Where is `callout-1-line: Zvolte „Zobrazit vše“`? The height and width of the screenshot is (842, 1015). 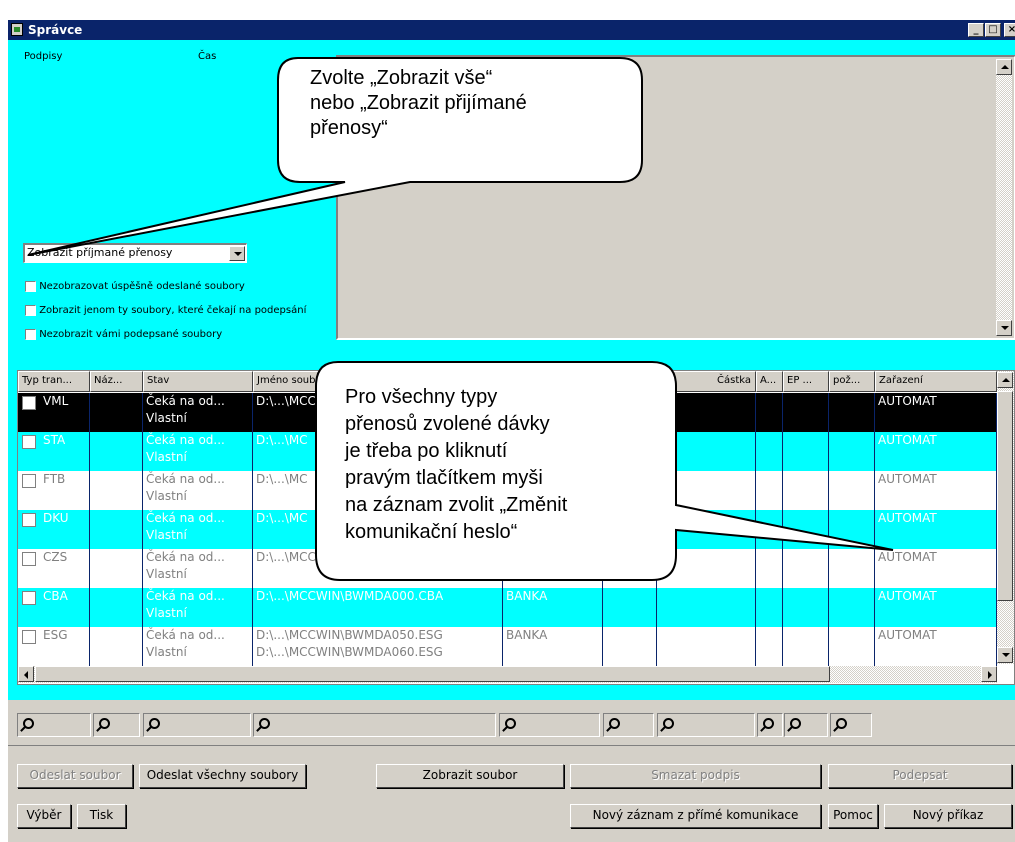
callout-1-line: Zvolte „Zobrazit vše“ is located at coordinates (401, 78).